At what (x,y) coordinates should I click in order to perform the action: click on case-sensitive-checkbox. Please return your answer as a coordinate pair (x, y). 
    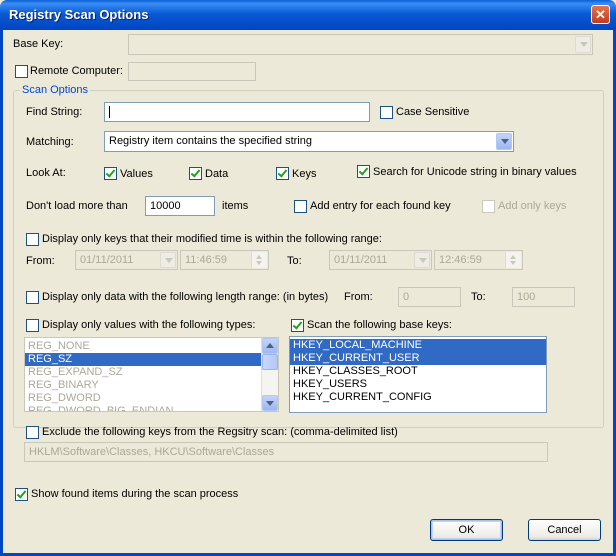
    Looking at the image, I should click on (386, 112).